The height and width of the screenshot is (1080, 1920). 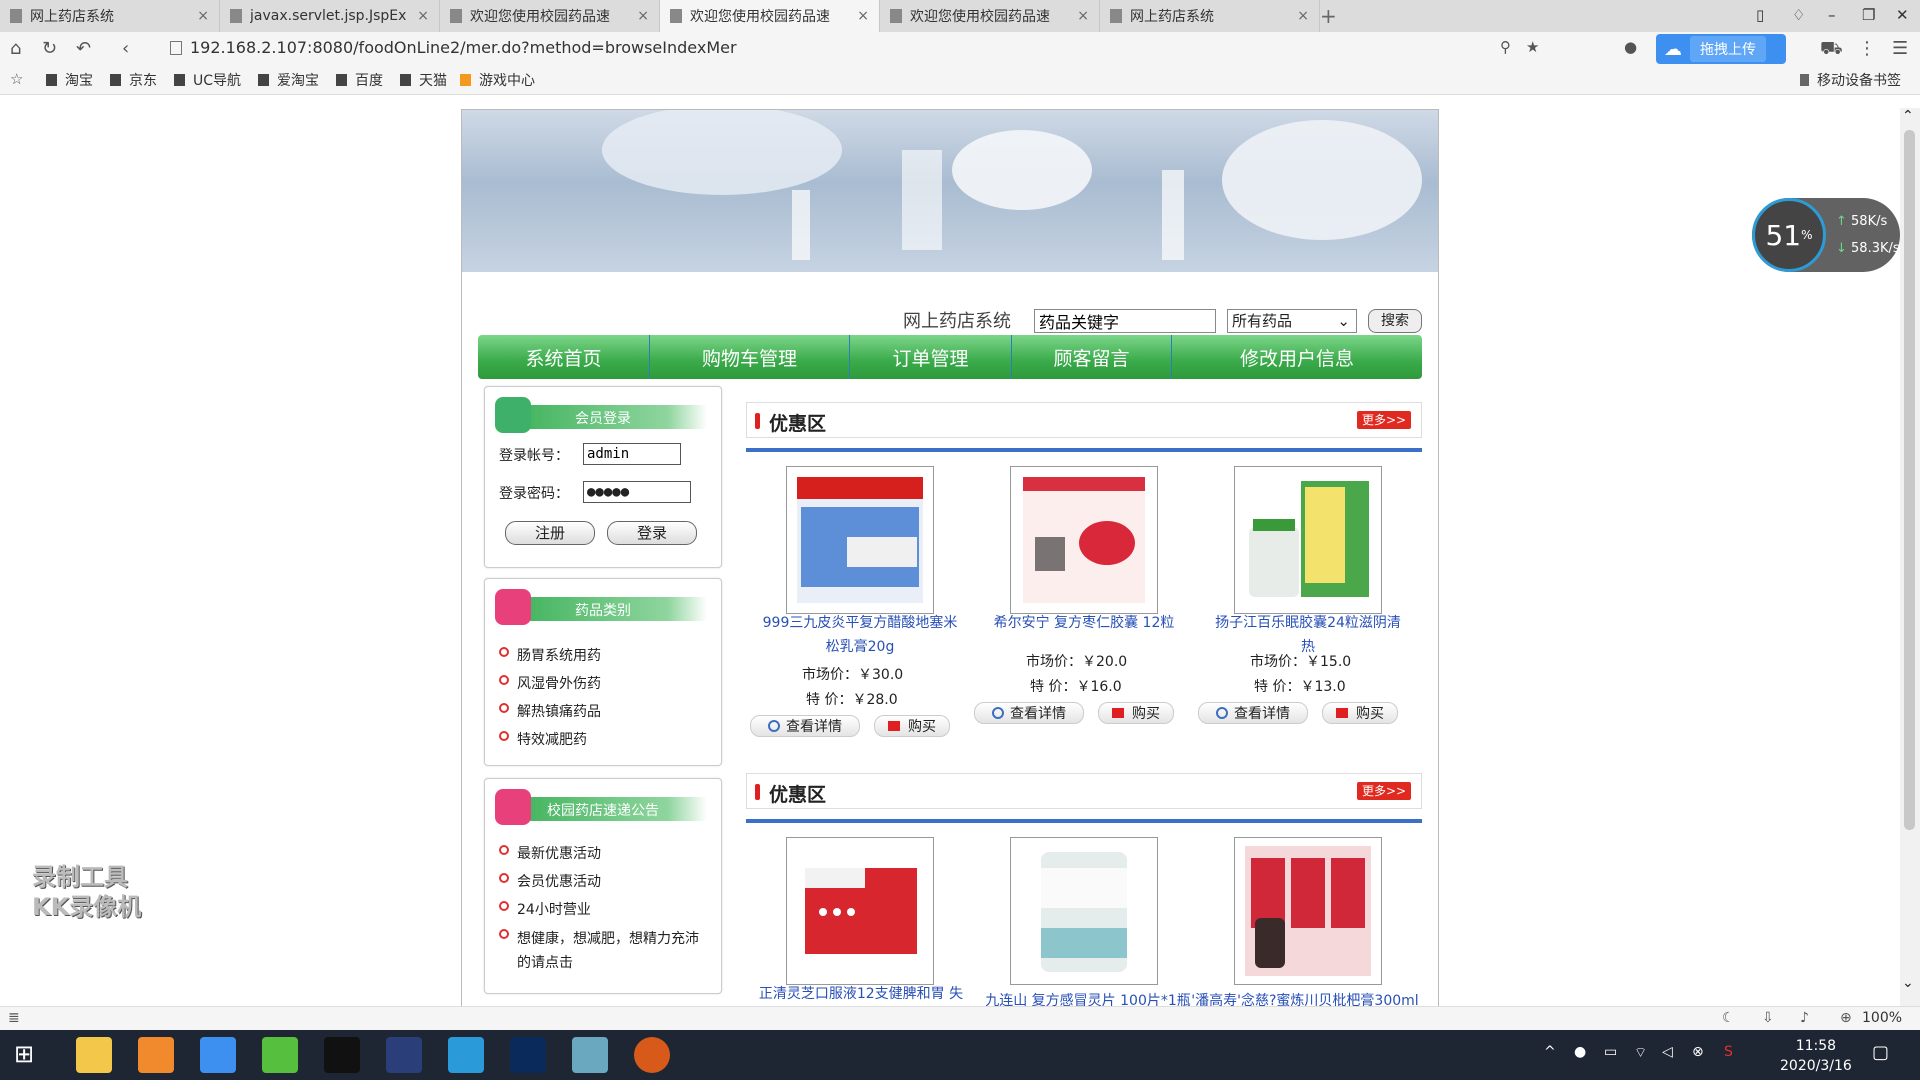 I want to click on notepad-icon, so click(x=590, y=1055).